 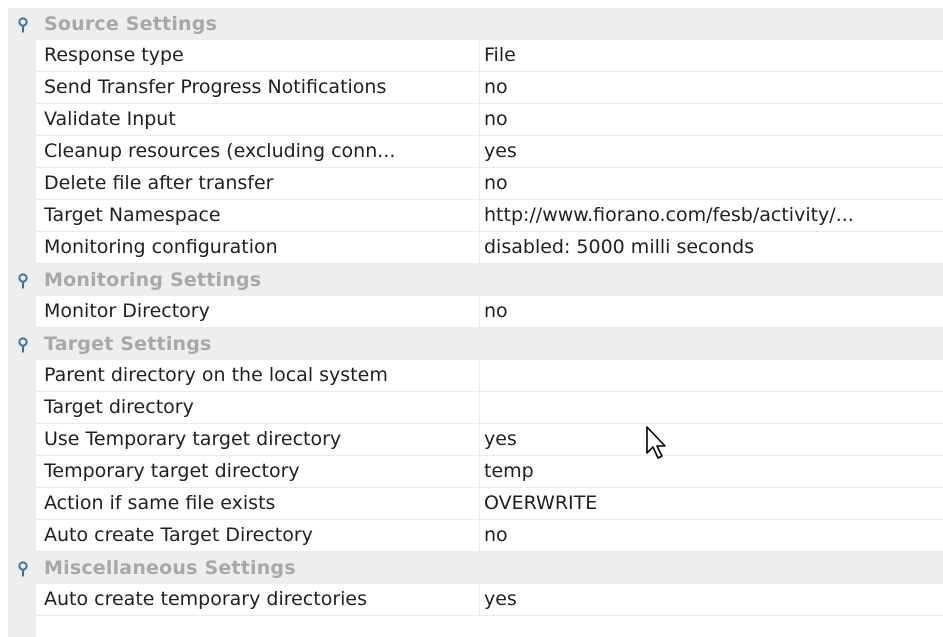 I want to click on sheet-gutter, so click(x=22, y=626).